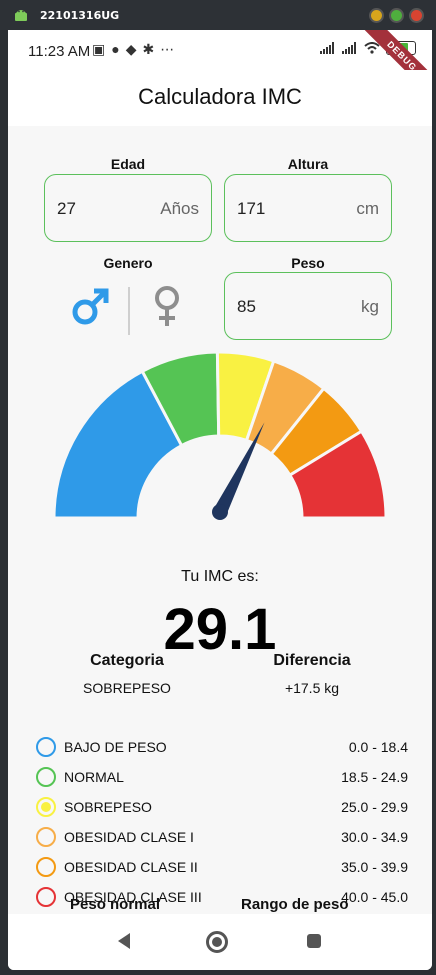 The width and height of the screenshot is (436, 975). What do you see at coordinates (108, 807) in the screenshot?
I see `category-name: SOBREPESO` at bounding box center [108, 807].